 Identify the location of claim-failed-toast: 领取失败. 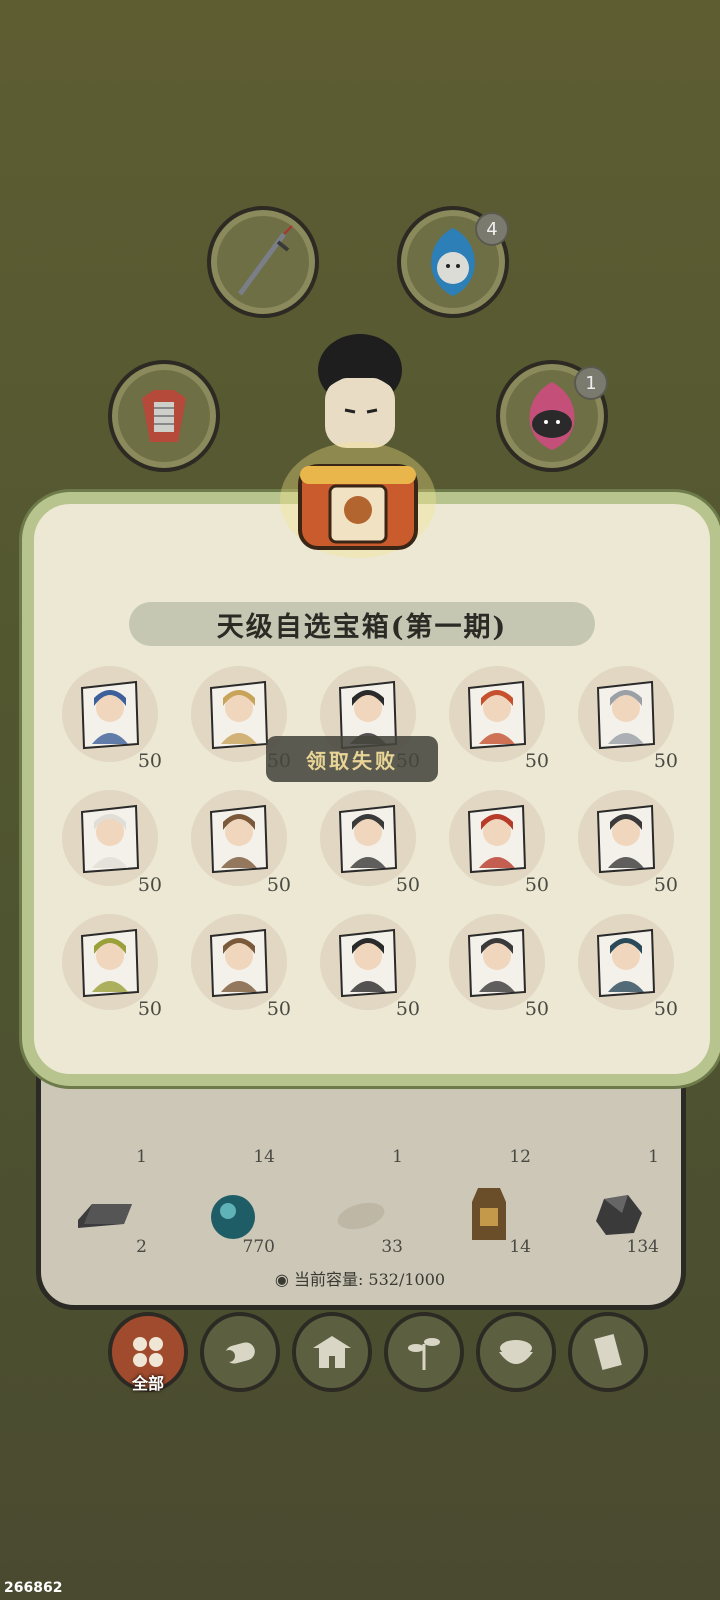
(352, 759).